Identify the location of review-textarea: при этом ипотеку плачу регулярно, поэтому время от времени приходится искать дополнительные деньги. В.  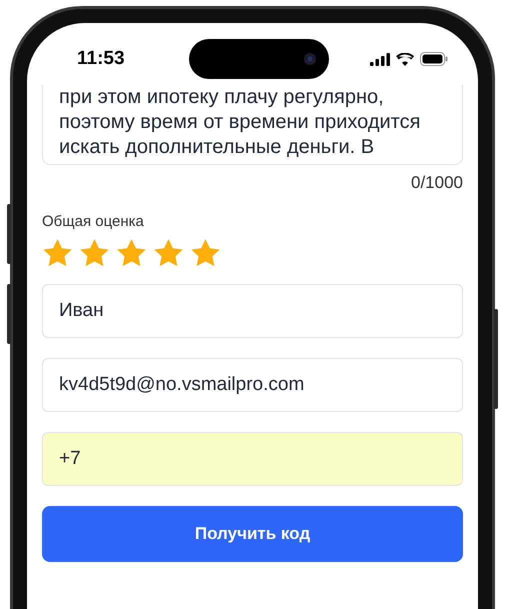
(252, 125).